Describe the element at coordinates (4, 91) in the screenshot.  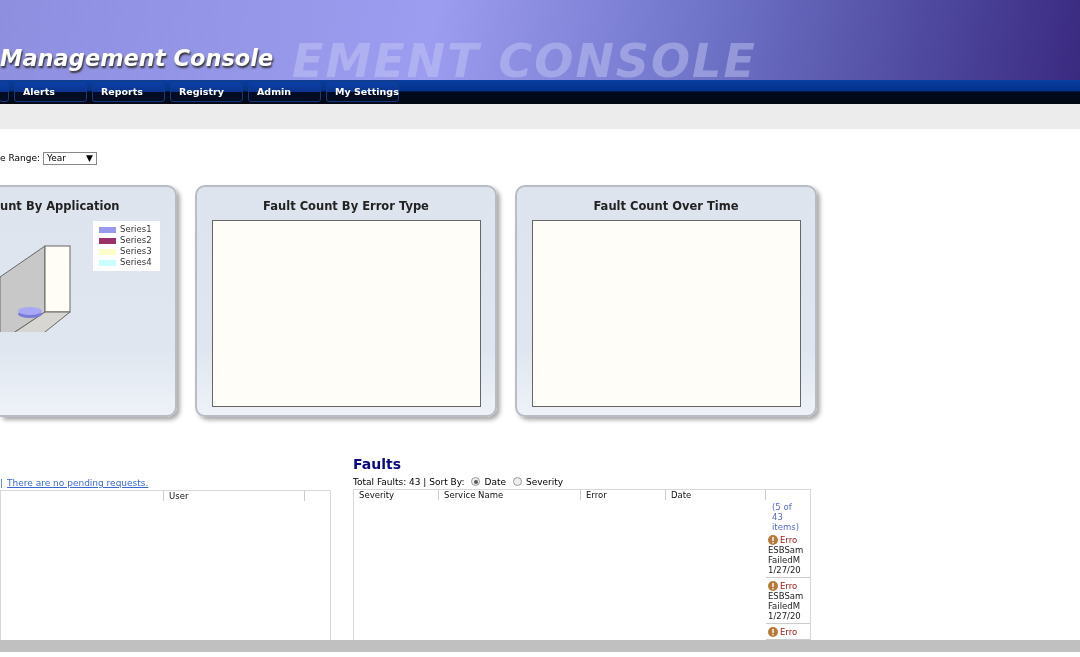
I see `nav-tab` at that location.